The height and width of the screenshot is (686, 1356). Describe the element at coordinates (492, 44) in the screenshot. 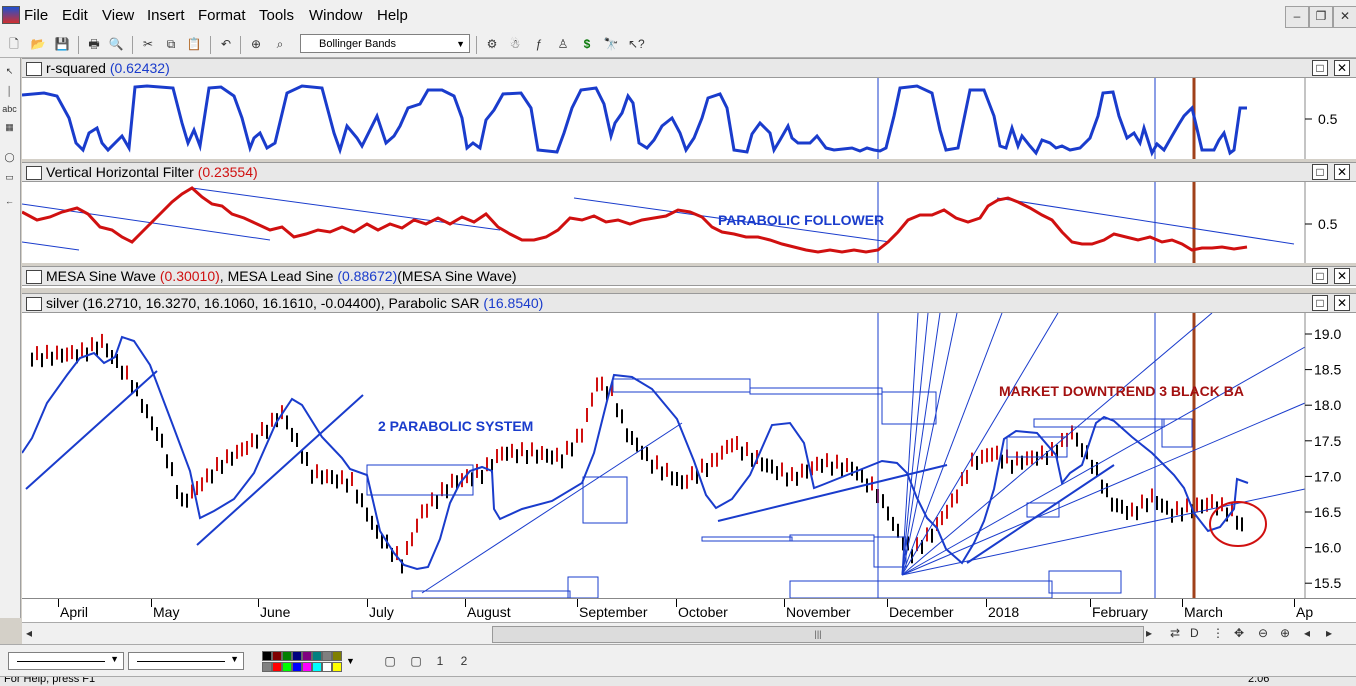

I see `insert-study-icon: ⚙` at that location.